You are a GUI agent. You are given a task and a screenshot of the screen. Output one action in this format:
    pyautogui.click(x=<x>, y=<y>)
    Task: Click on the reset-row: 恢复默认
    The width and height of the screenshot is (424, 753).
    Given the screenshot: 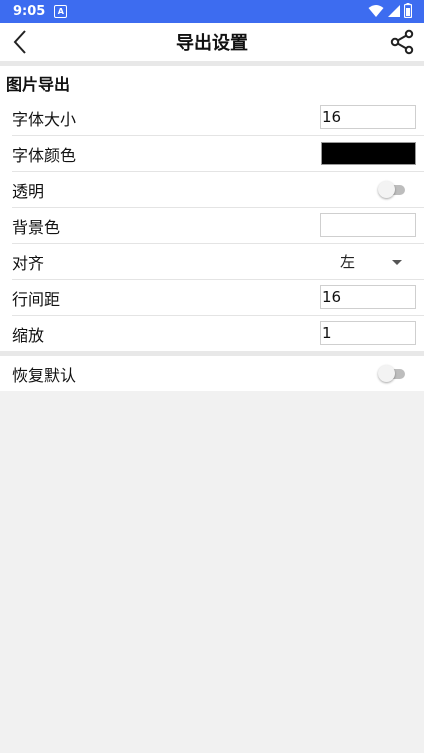 What is the action you would take?
    pyautogui.click(x=218, y=373)
    